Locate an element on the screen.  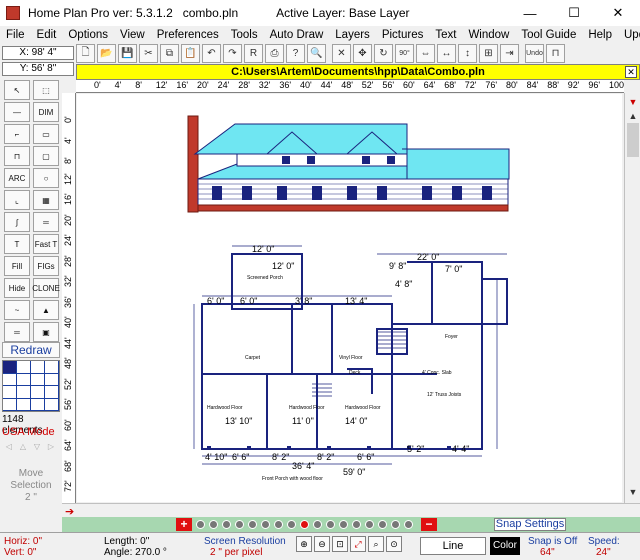
minimize-button: — is located at coordinates (530, 13).